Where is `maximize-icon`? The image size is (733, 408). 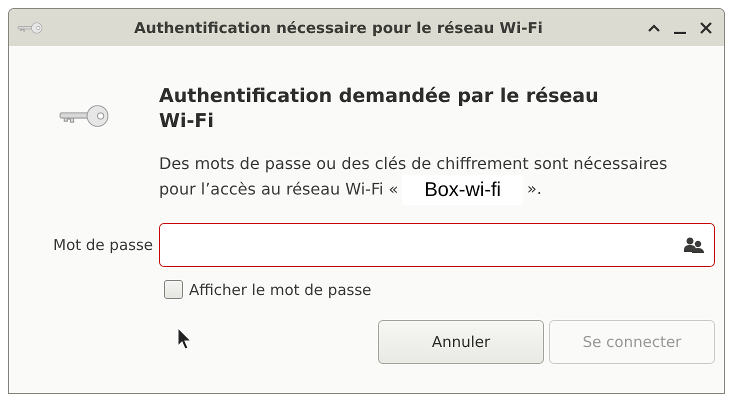 maximize-icon is located at coordinates (654, 28).